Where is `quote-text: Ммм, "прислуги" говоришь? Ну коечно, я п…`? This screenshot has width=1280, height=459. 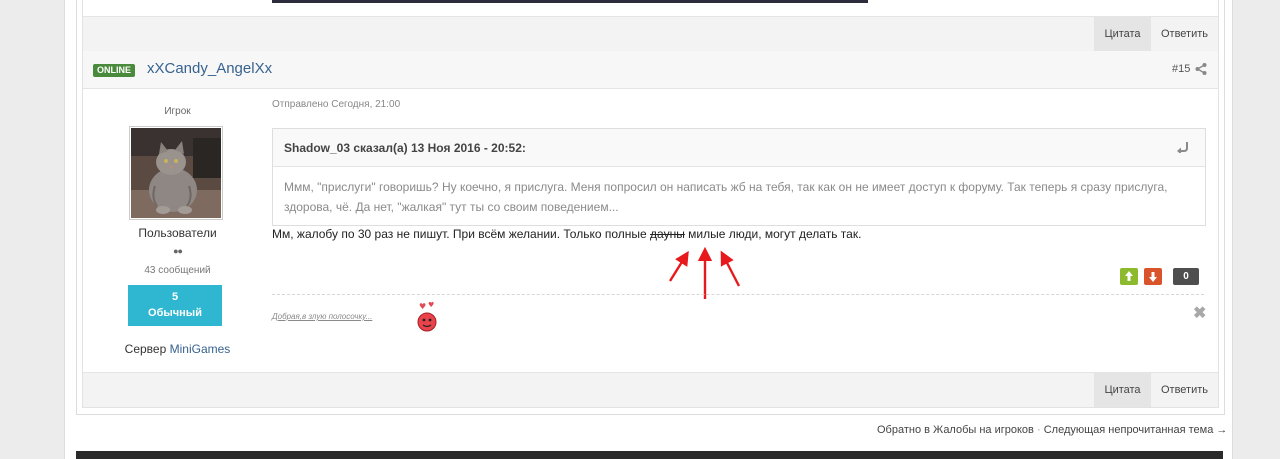
quote-text: Ммм, "прислуги" говоришь? Ну коечно, я п… is located at coordinates (726, 197).